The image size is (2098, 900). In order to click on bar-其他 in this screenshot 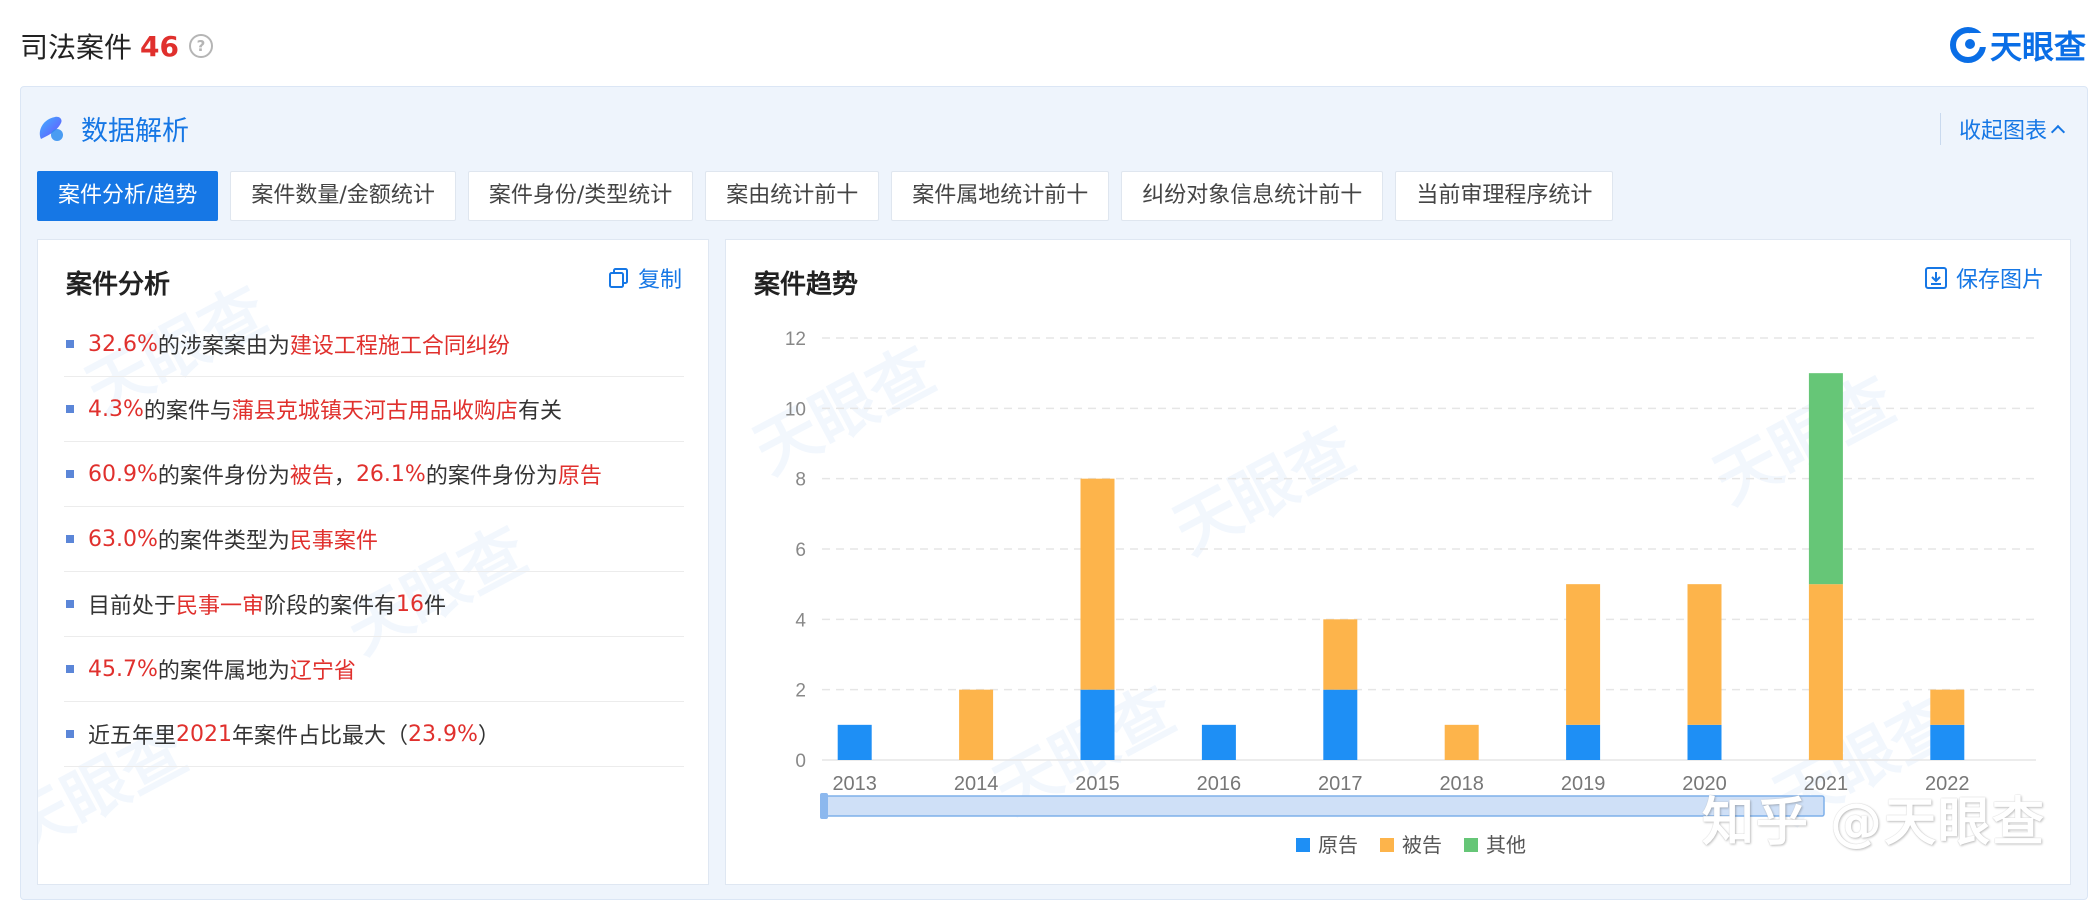, I will do `click(1825, 479)`.